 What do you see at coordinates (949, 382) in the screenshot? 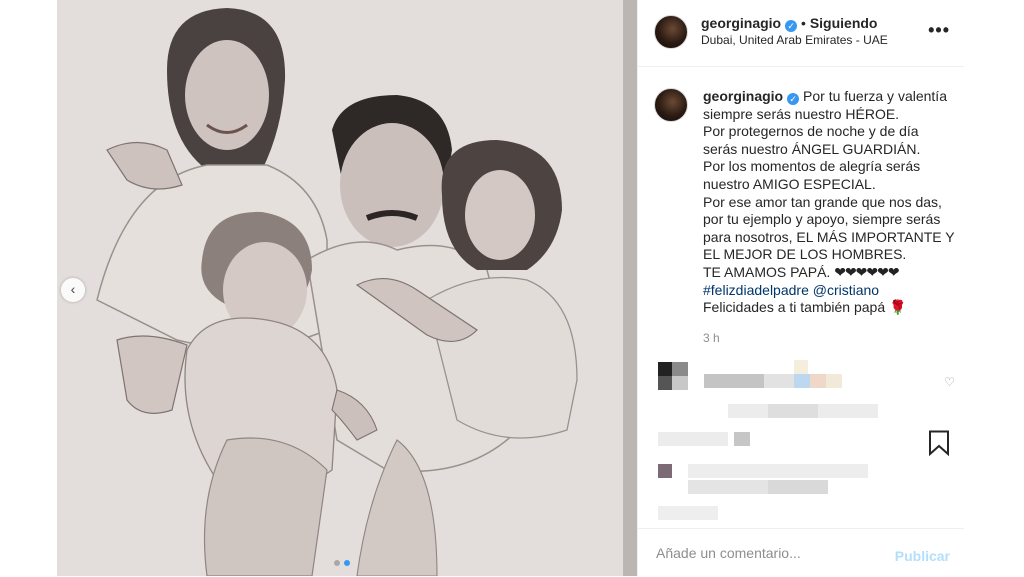
I see `heart-outline-icon: ♡` at bounding box center [949, 382].